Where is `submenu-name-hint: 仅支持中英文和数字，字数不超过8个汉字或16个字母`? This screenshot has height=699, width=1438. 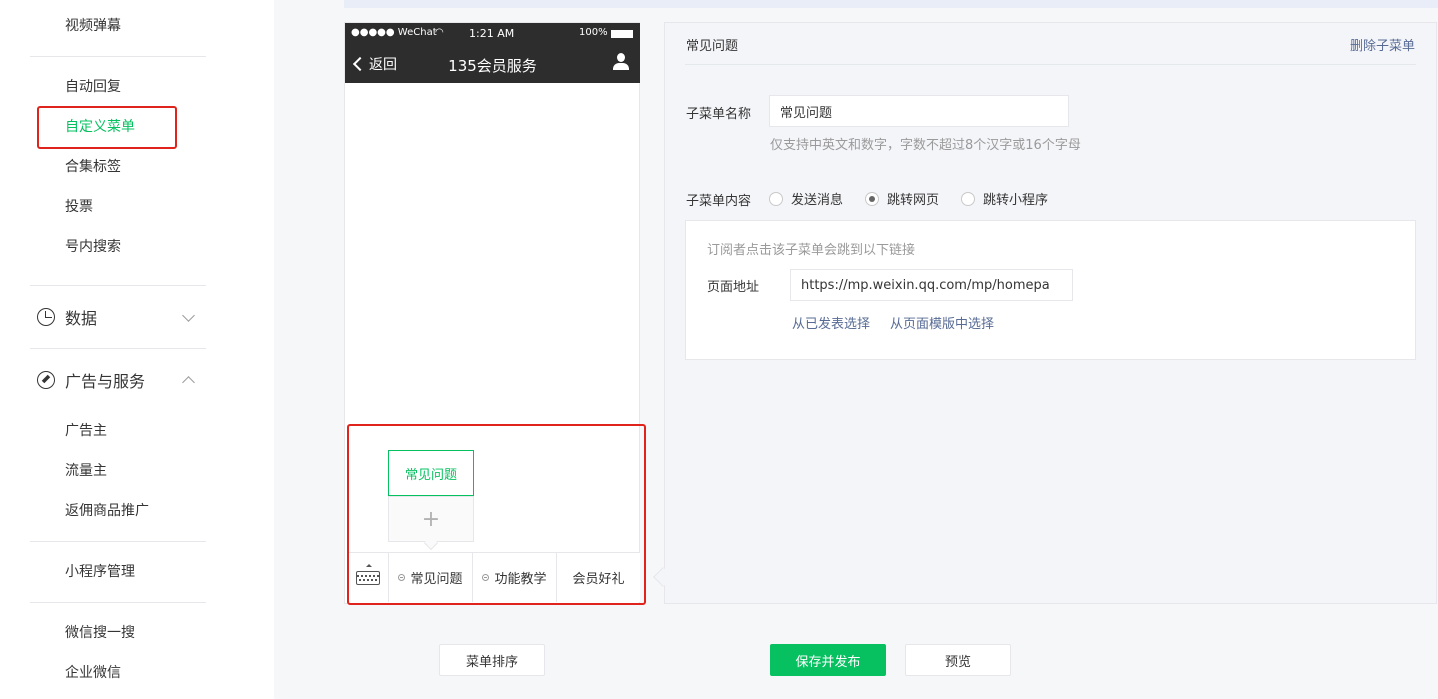 submenu-name-hint: 仅支持中英文和数字，字数不超过8个汉字或16个字母 is located at coordinates (925, 145).